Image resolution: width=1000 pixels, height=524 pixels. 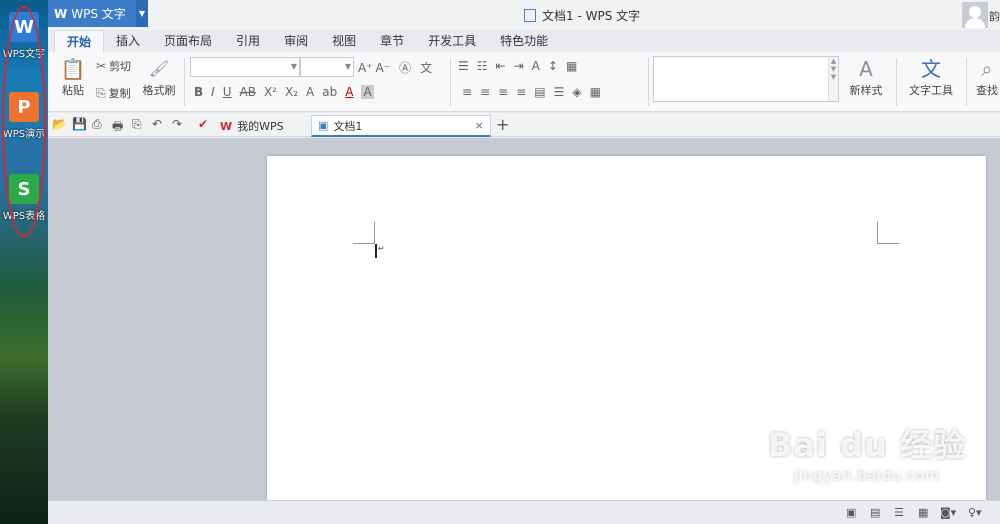 I want to click on desktop-background: W WPS文字 P WPS演示 S WPS表格, so click(x=24, y=262).